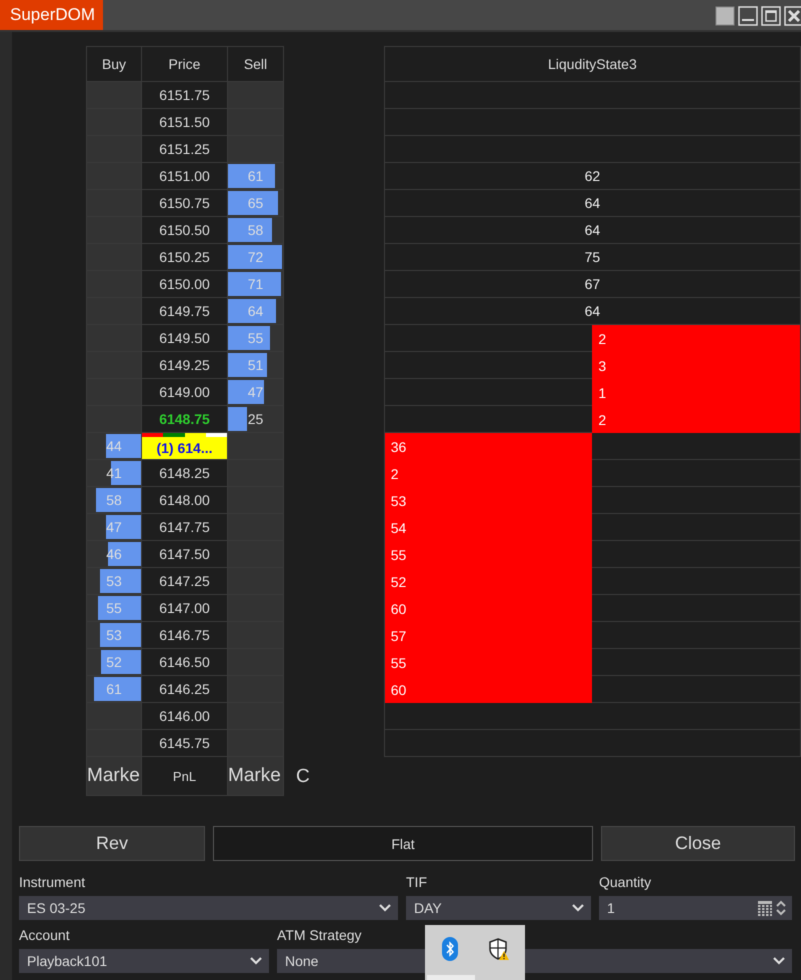  Describe the element at coordinates (185, 662) in the screenshot. I see `price-cell: 6146.50` at that location.